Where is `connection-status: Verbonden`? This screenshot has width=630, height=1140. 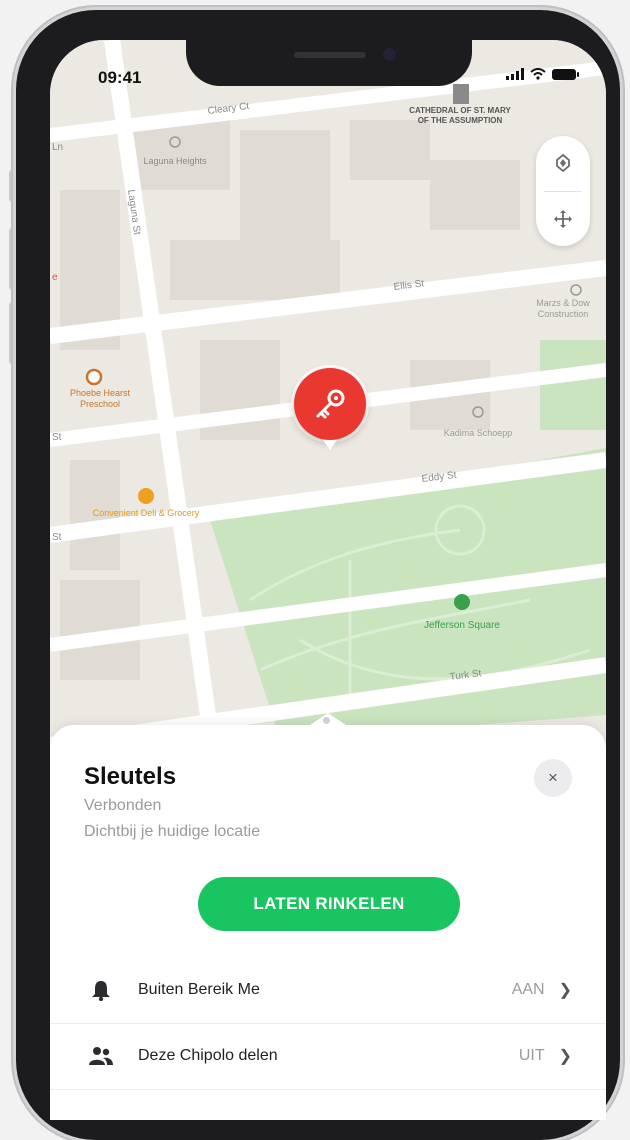 connection-status: Verbonden is located at coordinates (123, 805).